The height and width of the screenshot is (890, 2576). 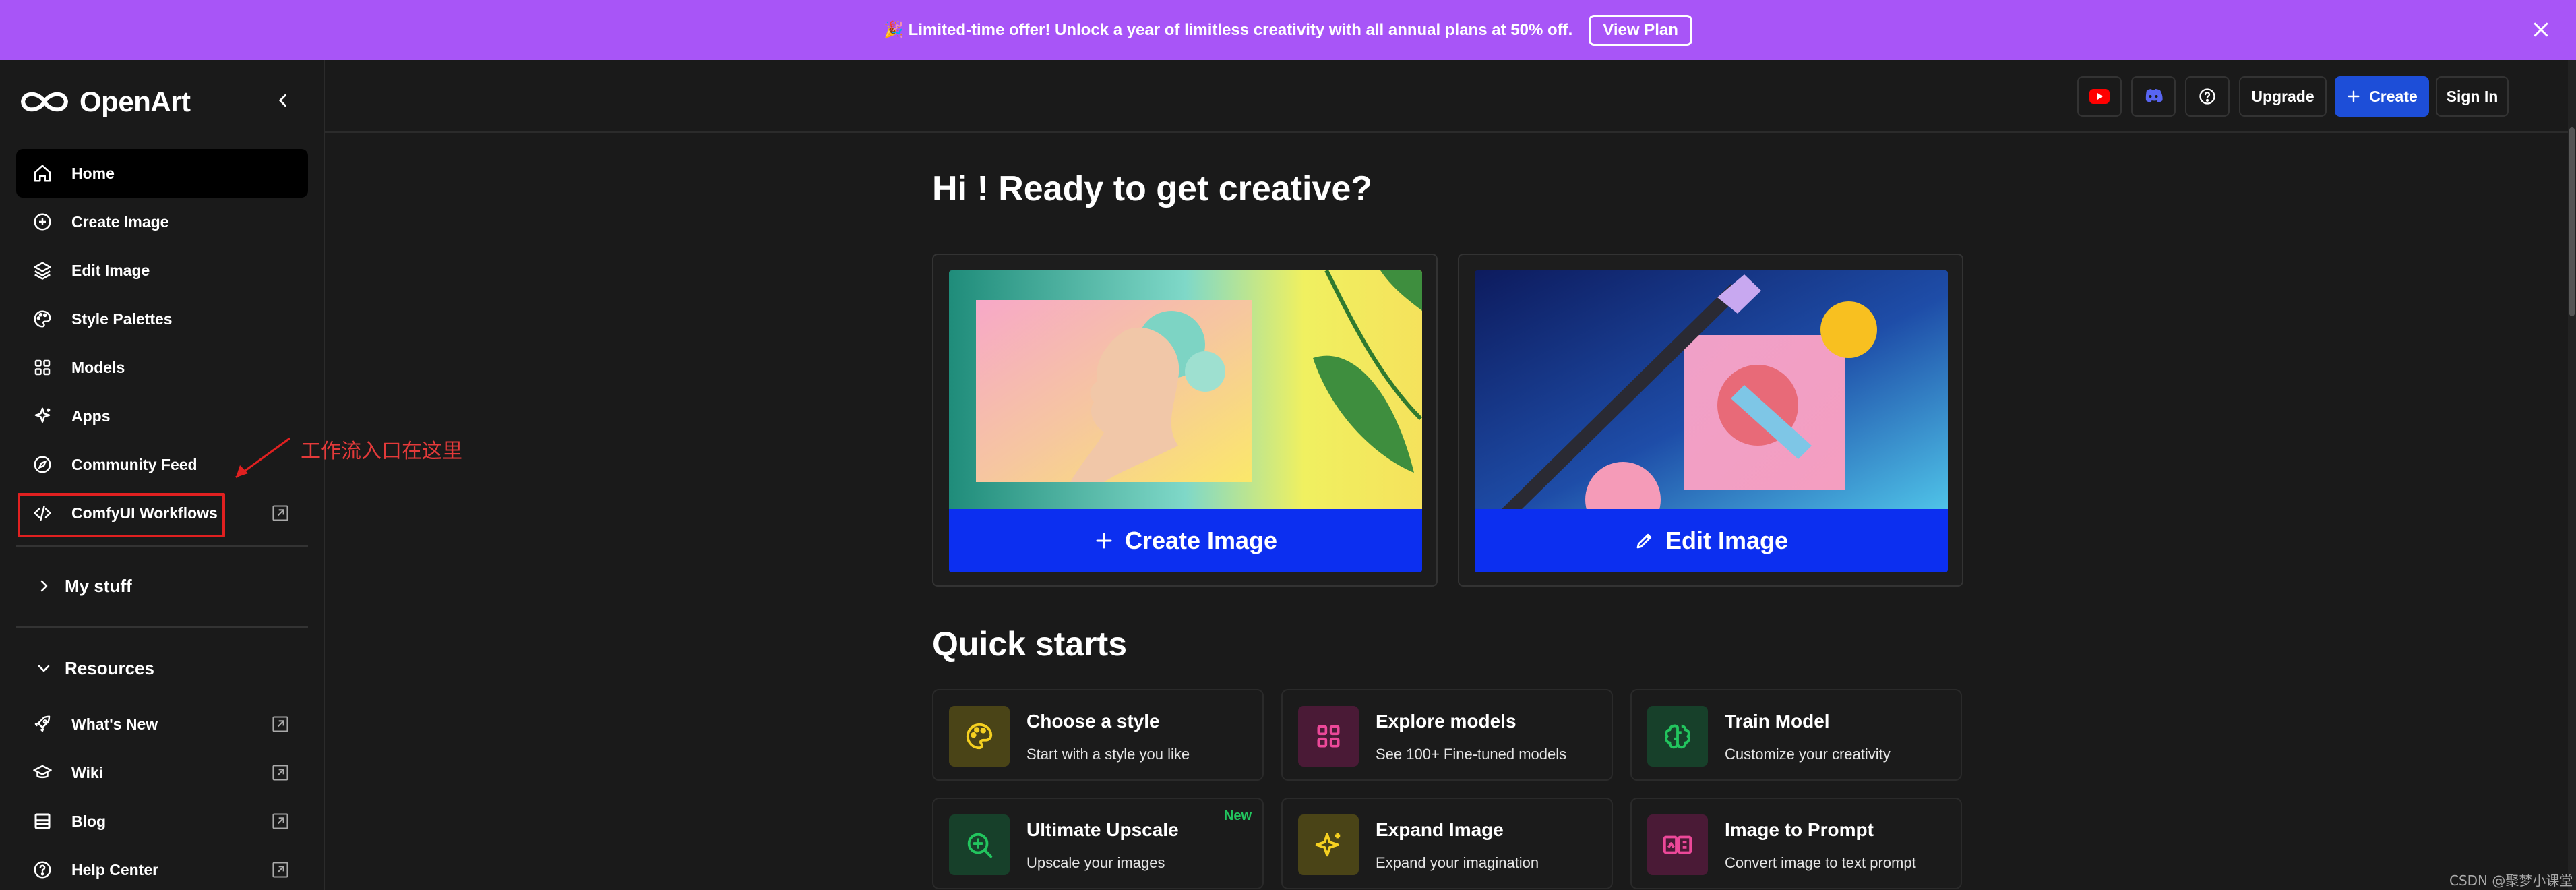 I want to click on sidebar-item-label: What's New, so click(x=115, y=724).